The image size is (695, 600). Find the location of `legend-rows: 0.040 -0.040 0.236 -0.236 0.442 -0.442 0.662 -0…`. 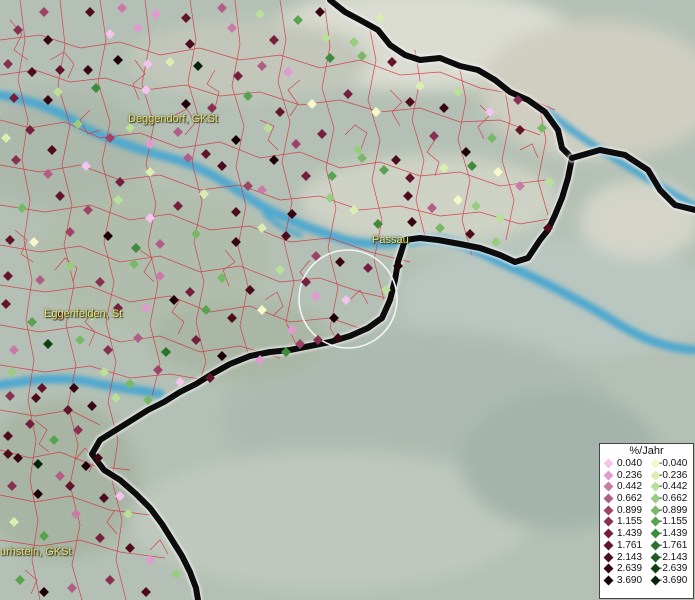

legend-rows: 0.040 -0.040 0.236 -0.236 0.442 -0.442 0.662 -0… is located at coordinates (646, 522).